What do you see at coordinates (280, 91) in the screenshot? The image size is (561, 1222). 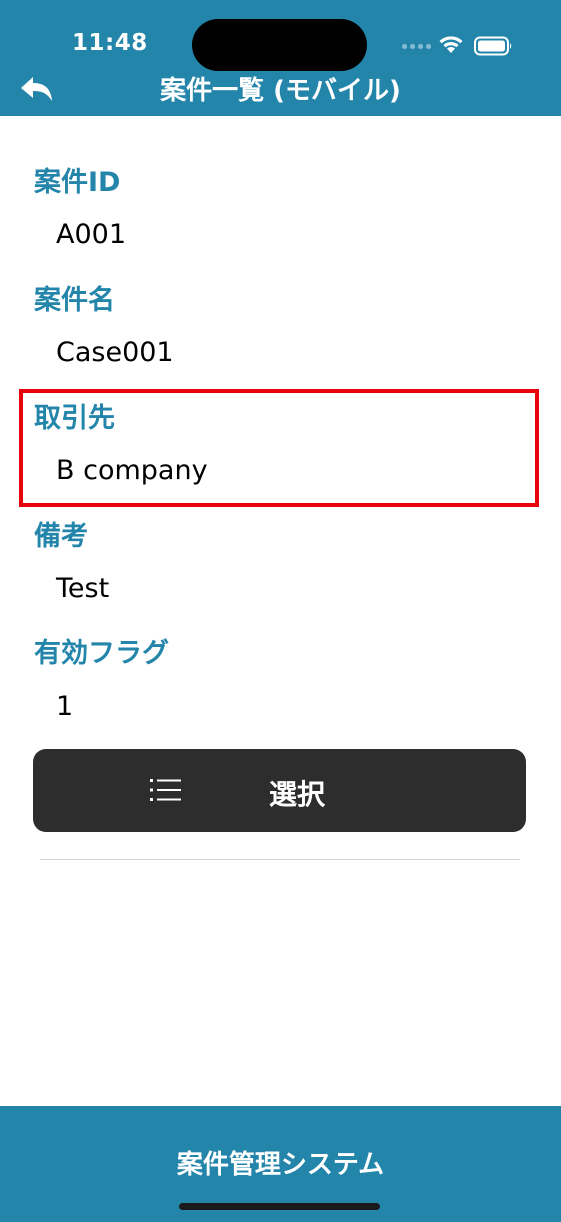 I see `page-title: 案件一覧 (モバイル)` at bounding box center [280, 91].